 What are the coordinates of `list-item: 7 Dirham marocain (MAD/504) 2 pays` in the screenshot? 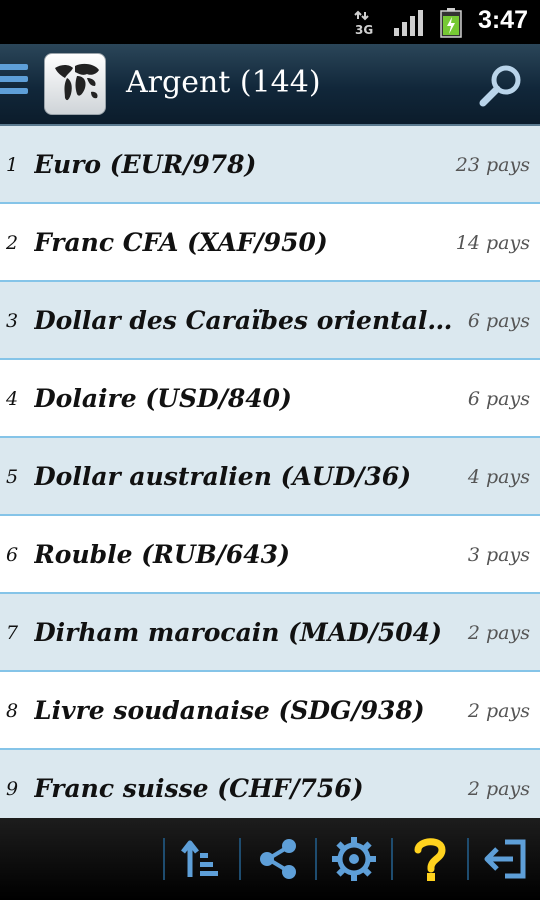 It's located at (270, 633).